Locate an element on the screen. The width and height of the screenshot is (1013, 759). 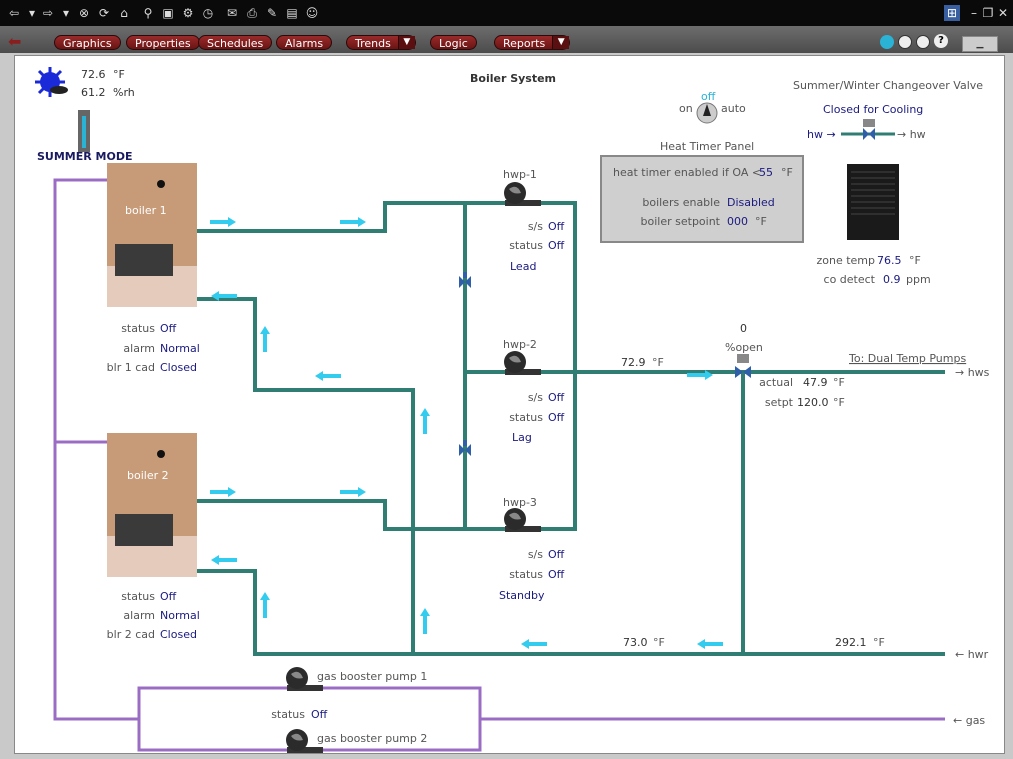
boiler-setpoint-label: boiler setpoint is located at coordinates (681, 221).